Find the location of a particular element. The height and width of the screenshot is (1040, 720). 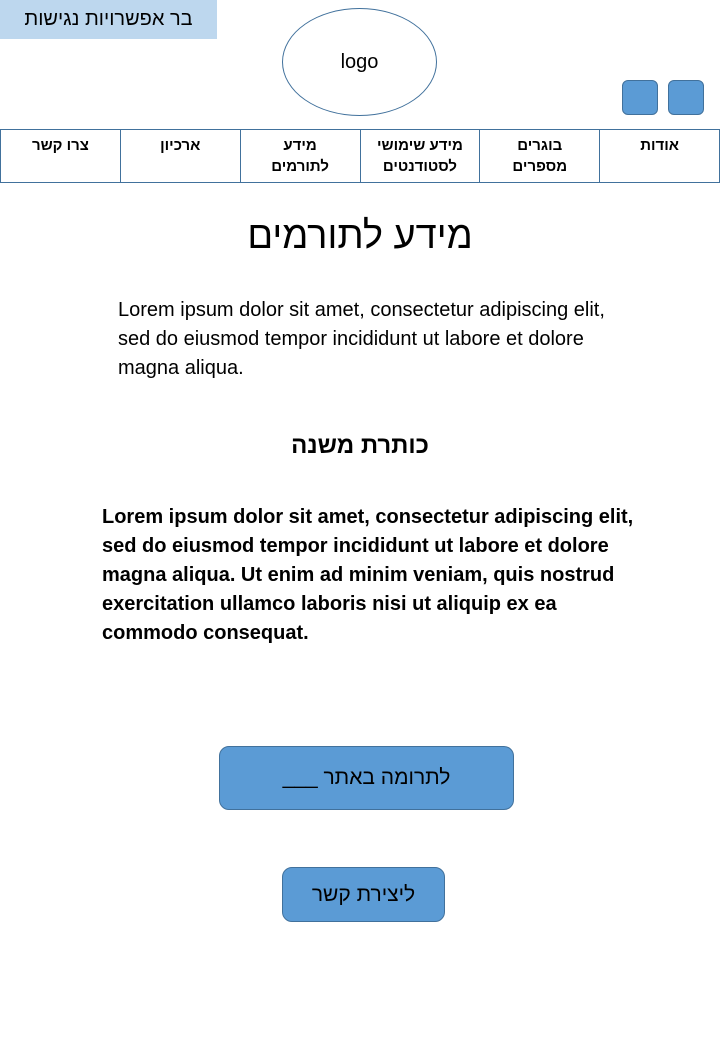

contact-button: ליצירת קשר is located at coordinates (363, 894).